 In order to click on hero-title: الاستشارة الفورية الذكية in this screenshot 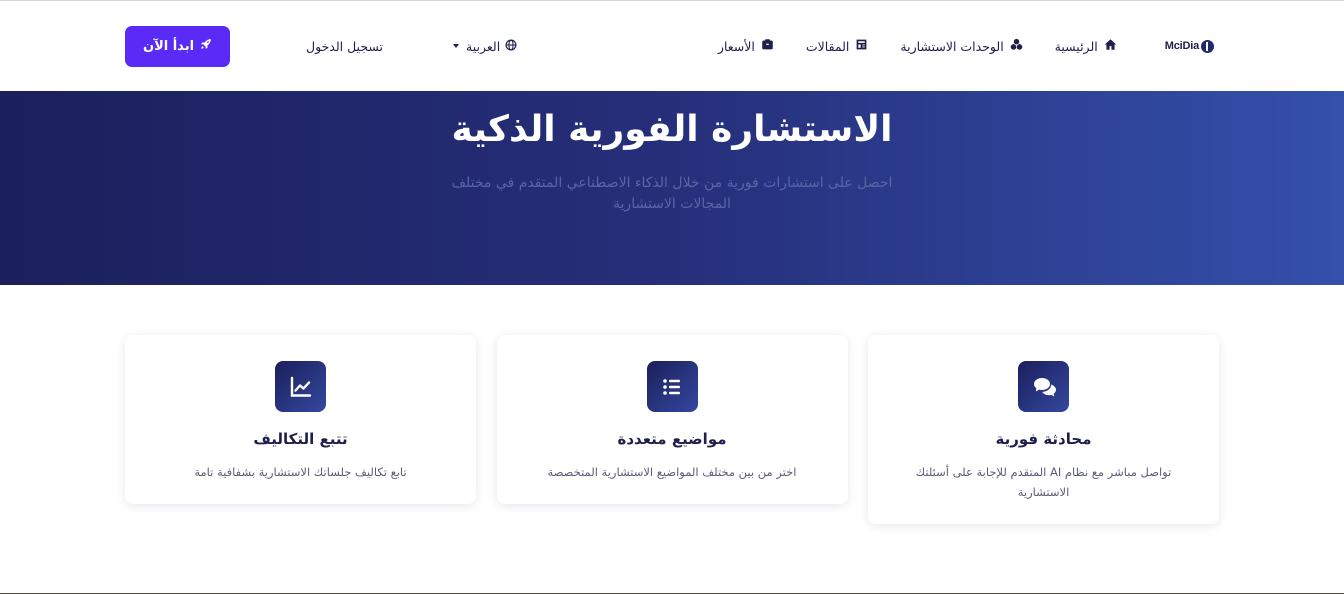, I will do `click(672, 129)`.